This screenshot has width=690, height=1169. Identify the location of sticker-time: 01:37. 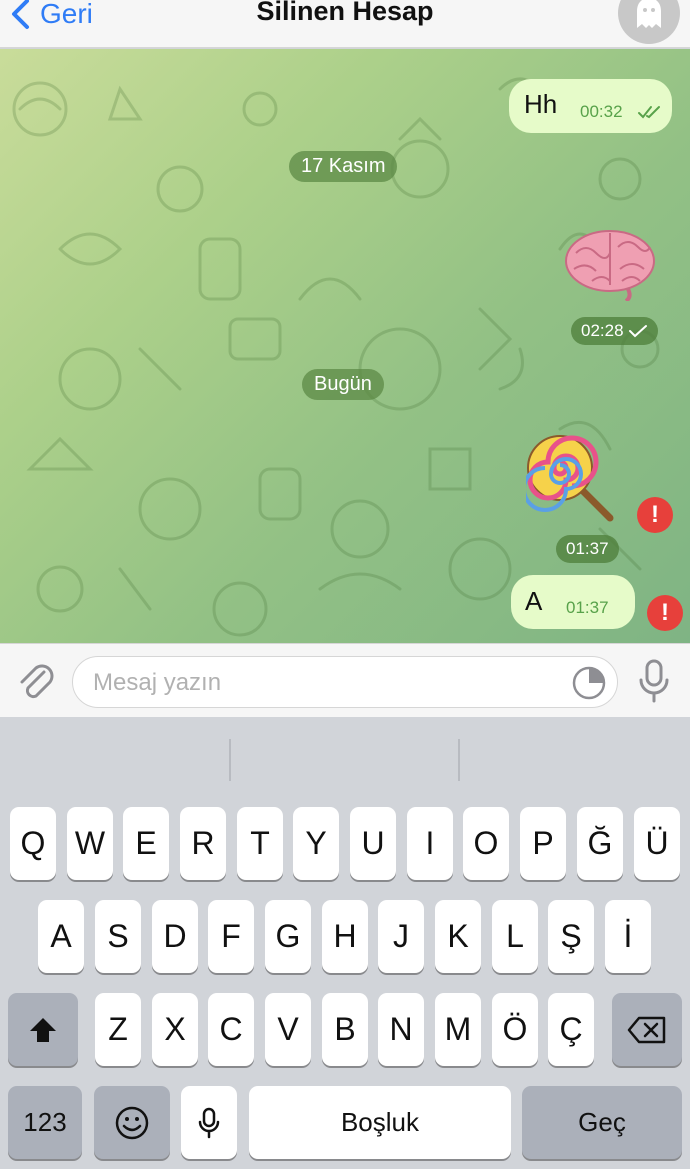
(587, 549).